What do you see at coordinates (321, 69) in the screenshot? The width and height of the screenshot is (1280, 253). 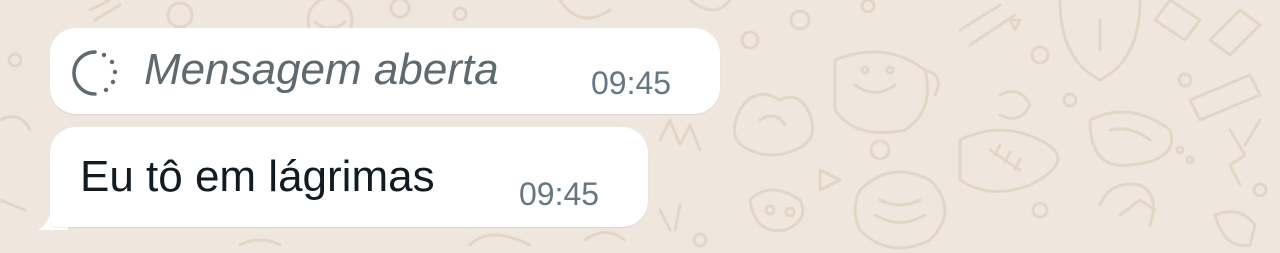 I see `view-once-message-text: Mensagem aberta` at bounding box center [321, 69].